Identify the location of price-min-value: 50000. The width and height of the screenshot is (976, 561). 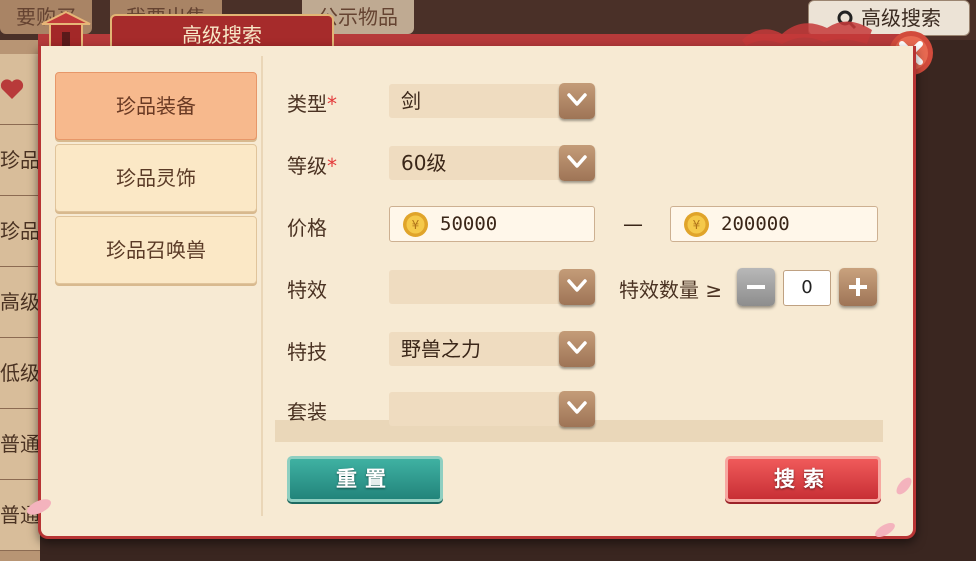
(469, 224).